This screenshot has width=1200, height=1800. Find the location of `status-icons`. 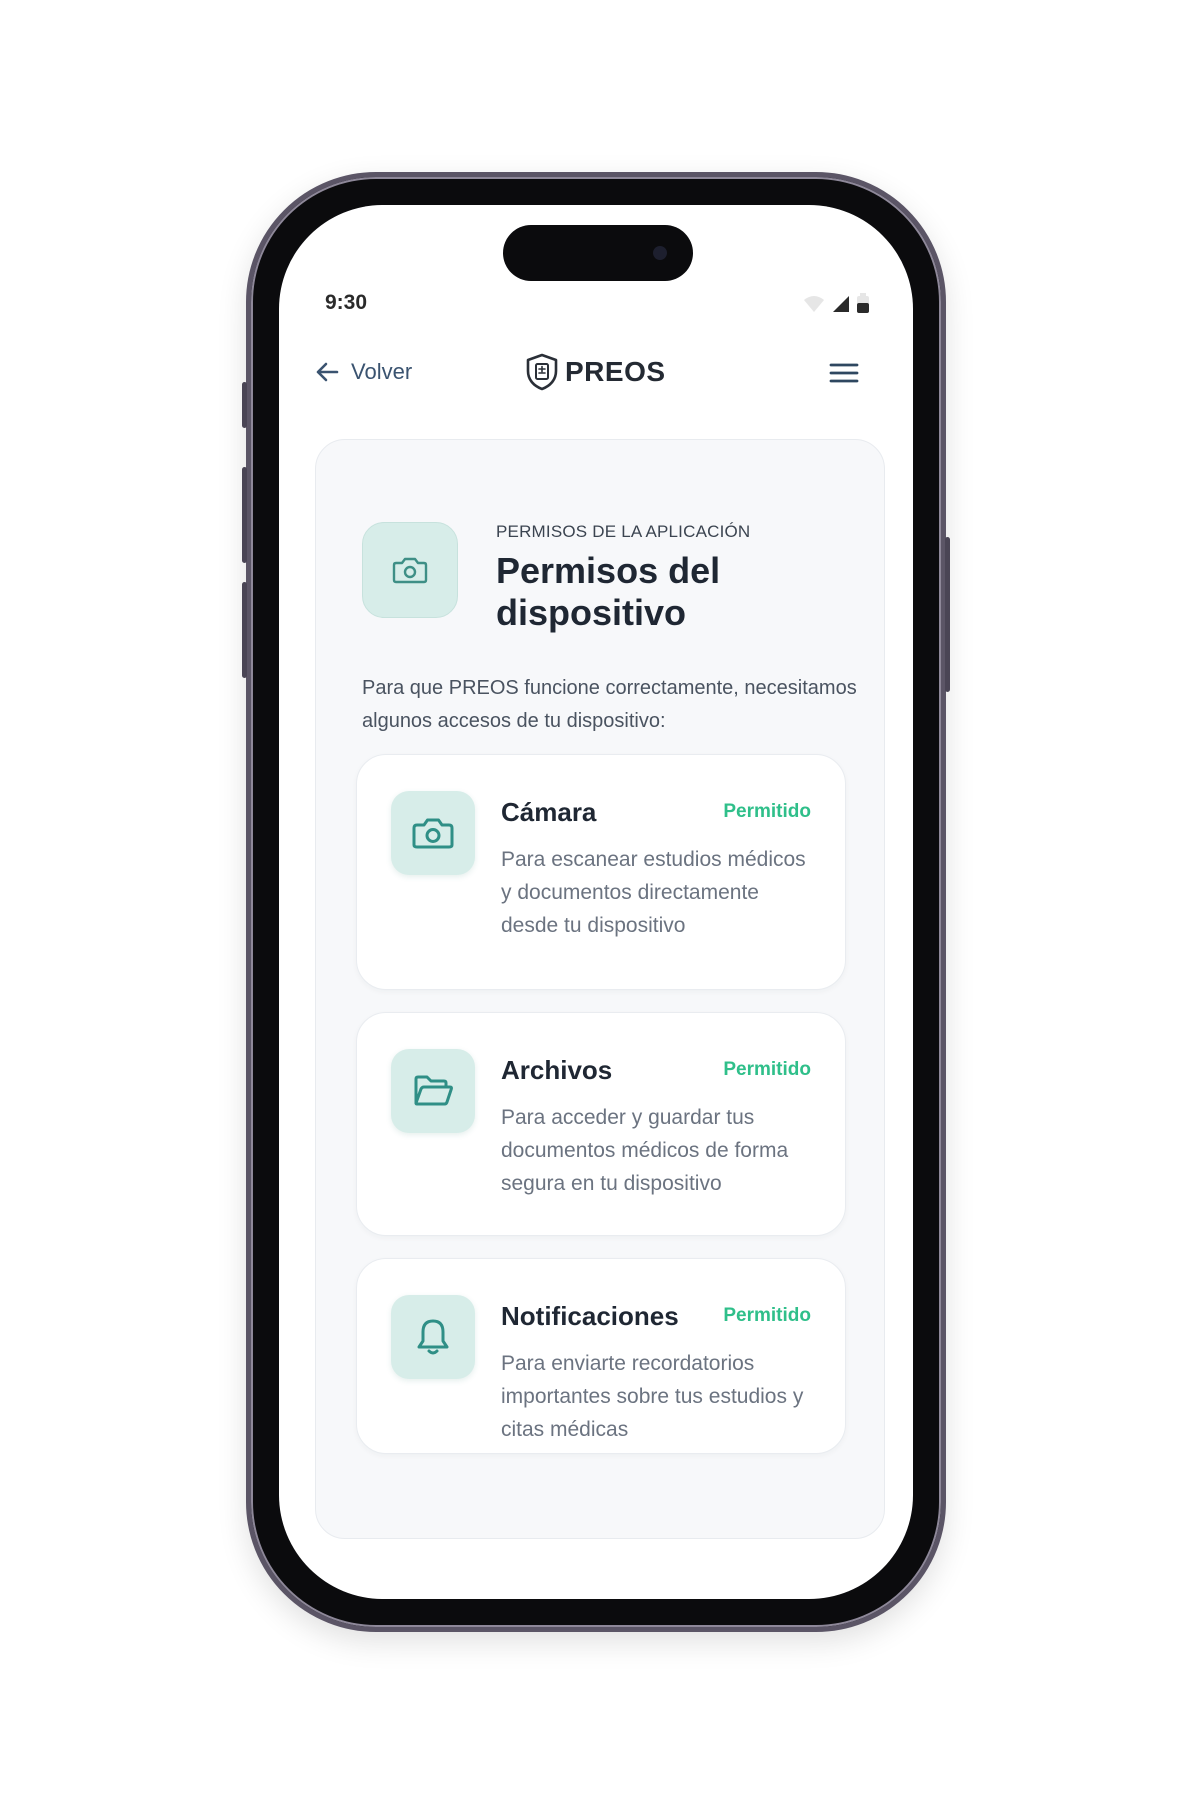

status-icons is located at coordinates (836, 303).